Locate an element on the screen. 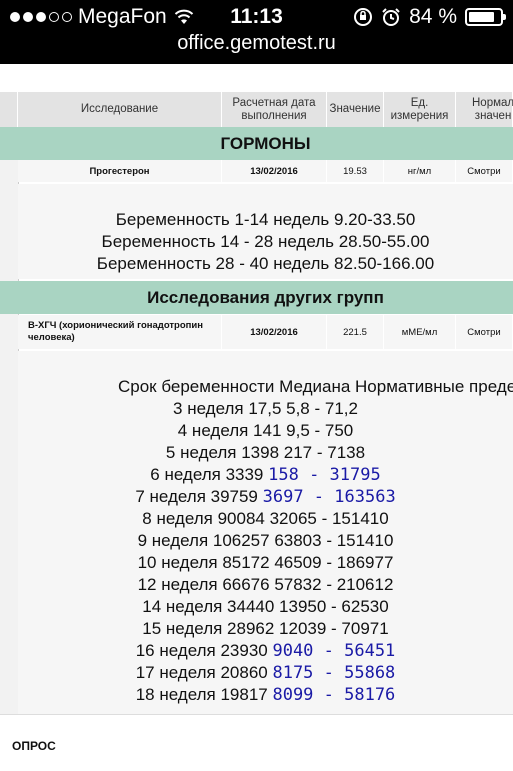 This screenshot has width=513, height=771. hcg-week-line: 5 неделя 1398 217 - 7138 is located at coordinates (265, 453).